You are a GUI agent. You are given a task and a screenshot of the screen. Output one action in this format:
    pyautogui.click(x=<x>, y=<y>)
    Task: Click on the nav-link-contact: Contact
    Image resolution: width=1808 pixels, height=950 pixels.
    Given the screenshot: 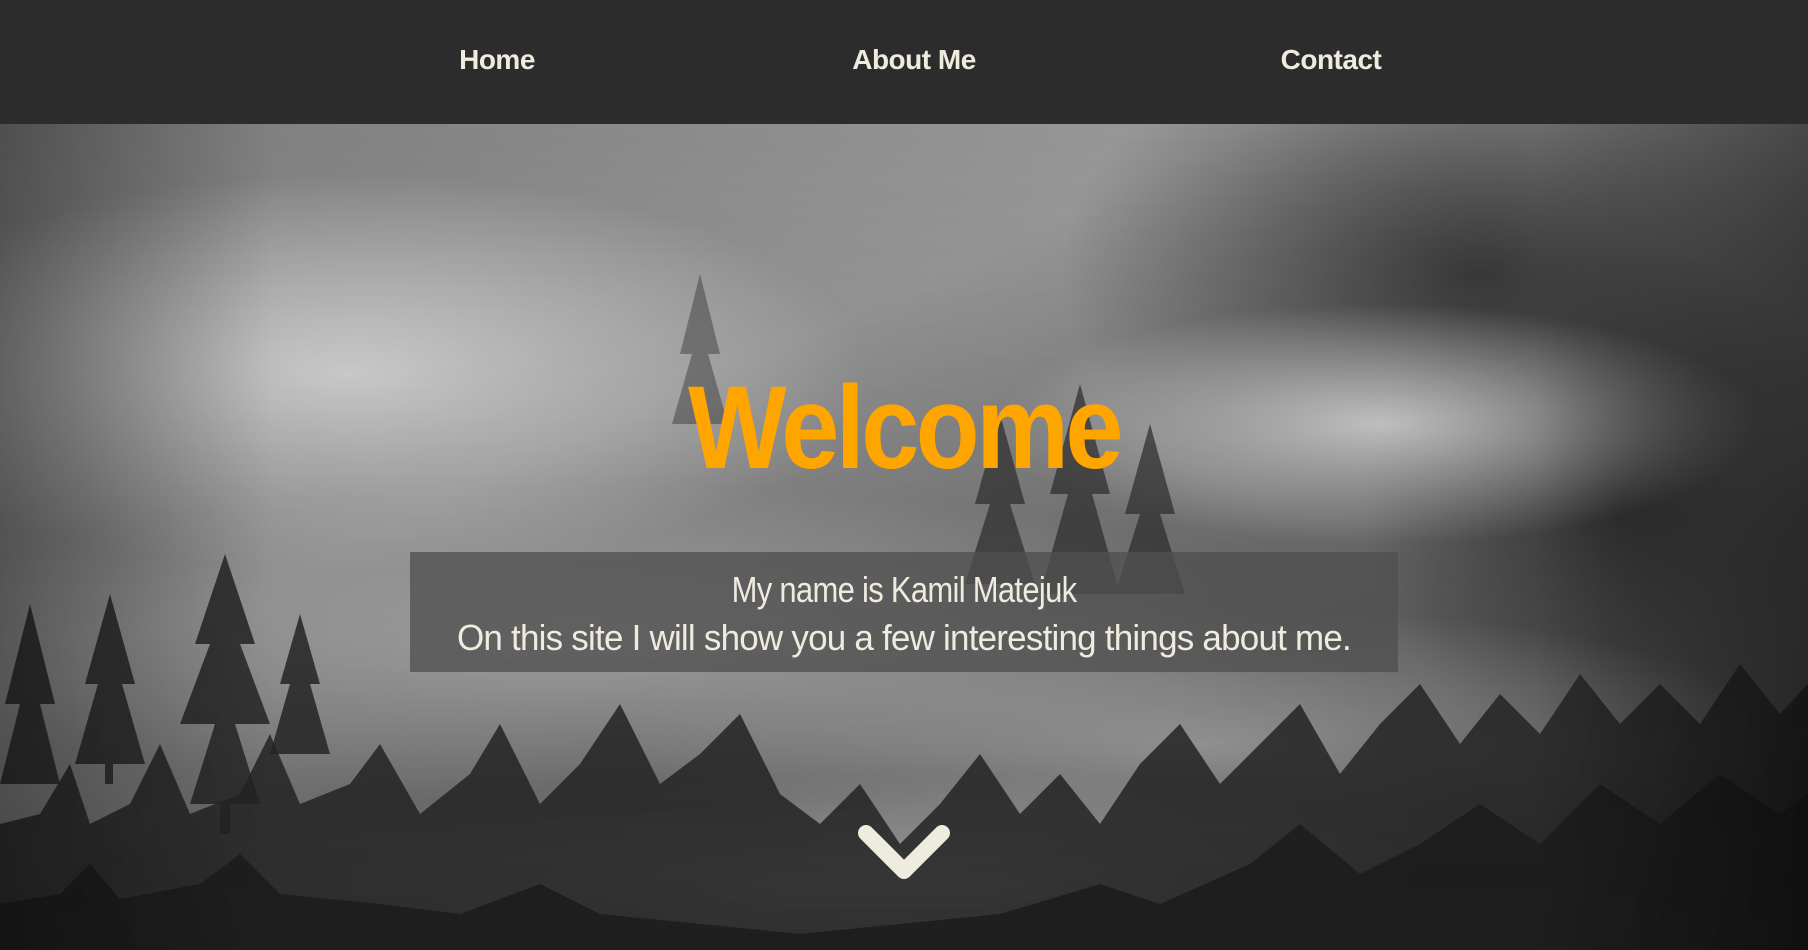 What is the action you would take?
    pyautogui.click(x=1331, y=60)
    